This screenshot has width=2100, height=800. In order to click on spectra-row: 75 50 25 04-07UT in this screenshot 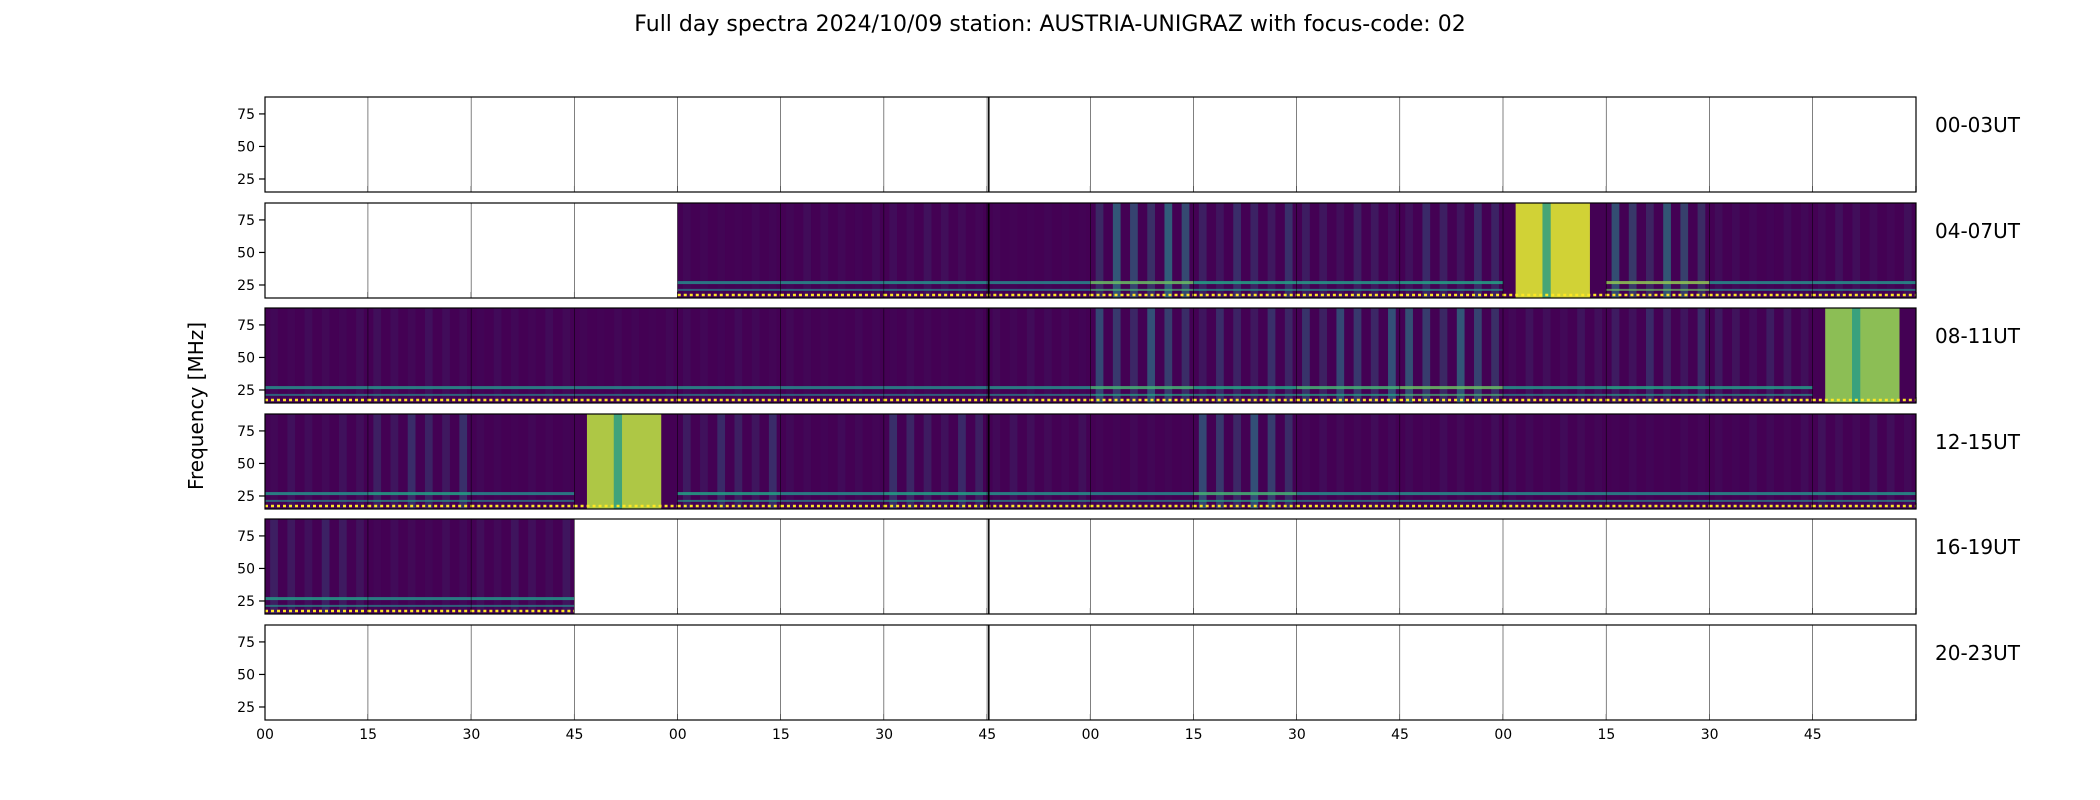, I will do `click(1129, 250)`.